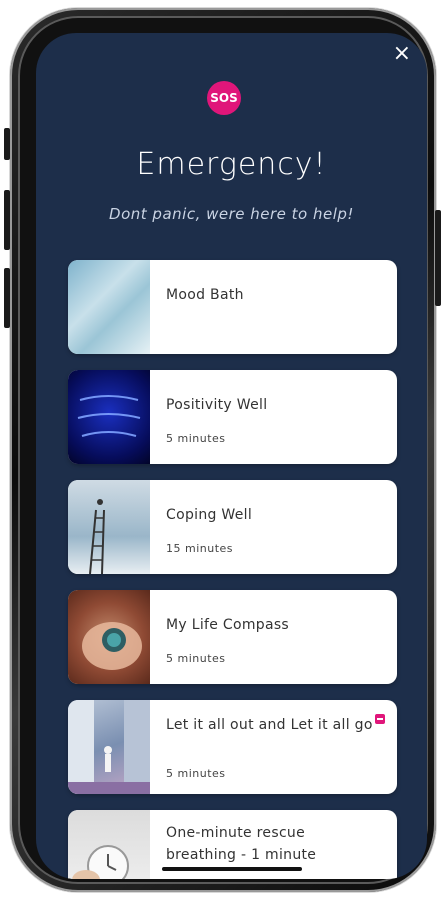 This screenshot has height=899, width=445. Describe the element at coordinates (438, 258) in the screenshot. I see `side-button-power` at that location.